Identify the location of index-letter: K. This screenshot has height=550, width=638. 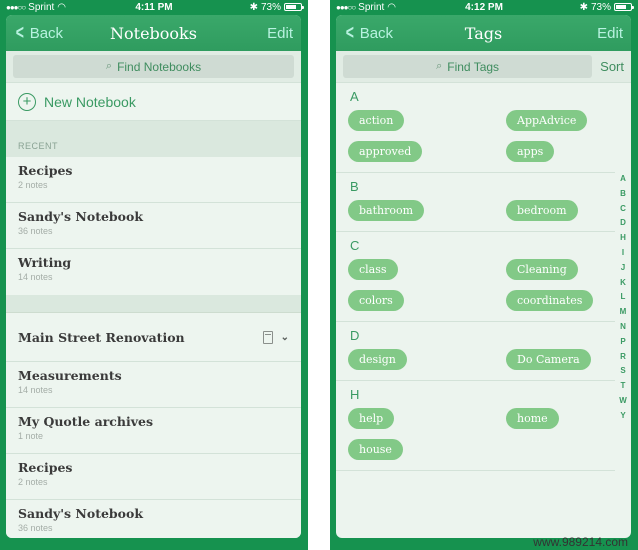
(623, 283).